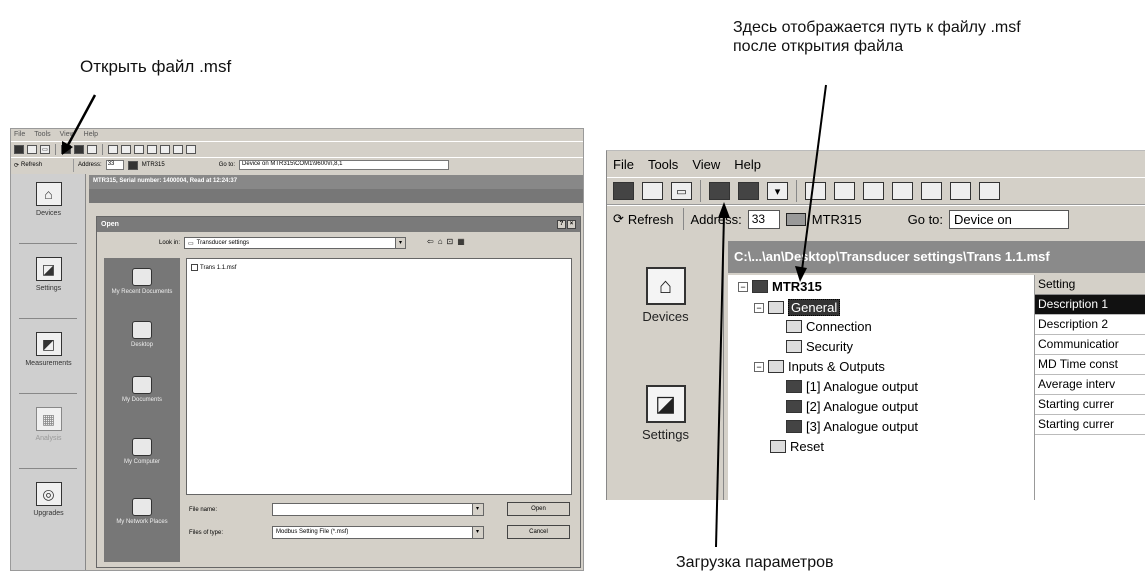 The image size is (1145, 575). What do you see at coordinates (378, 509) in the screenshot?
I see `file-name-input` at bounding box center [378, 509].